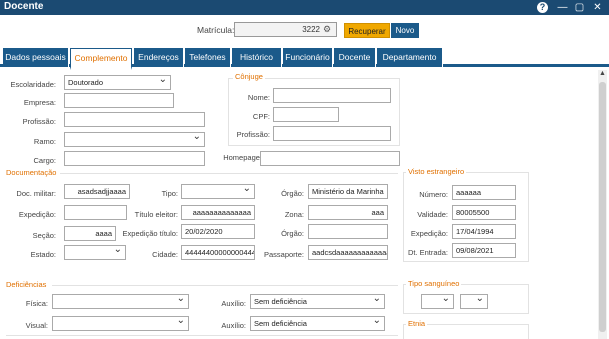 This screenshot has height=339, width=609. I want to click on ramo-select, so click(134, 139).